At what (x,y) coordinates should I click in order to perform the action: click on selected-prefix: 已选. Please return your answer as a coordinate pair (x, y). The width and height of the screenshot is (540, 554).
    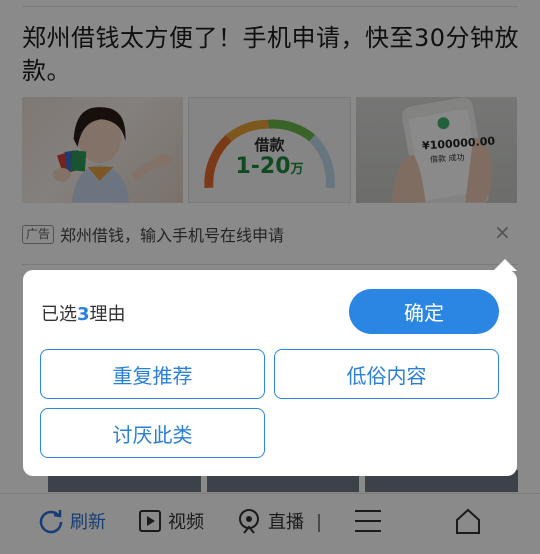
    Looking at the image, I should click on (59, 314).